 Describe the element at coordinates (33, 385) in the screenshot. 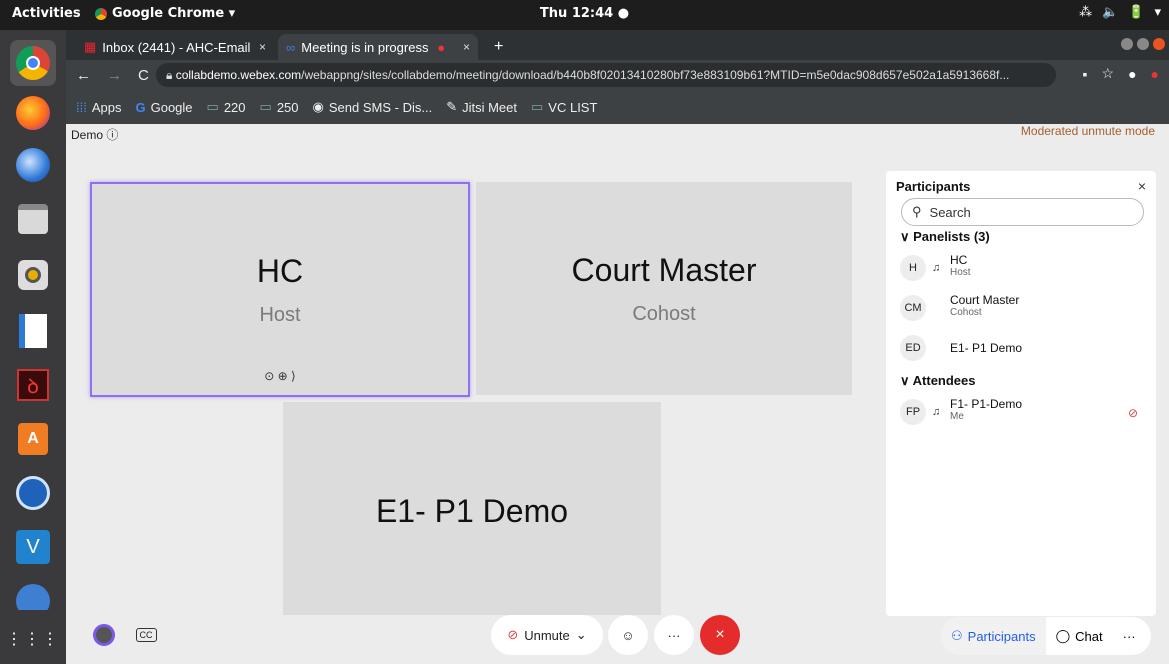

I see `dock-acrobat-icon: ꝺ` at that location.